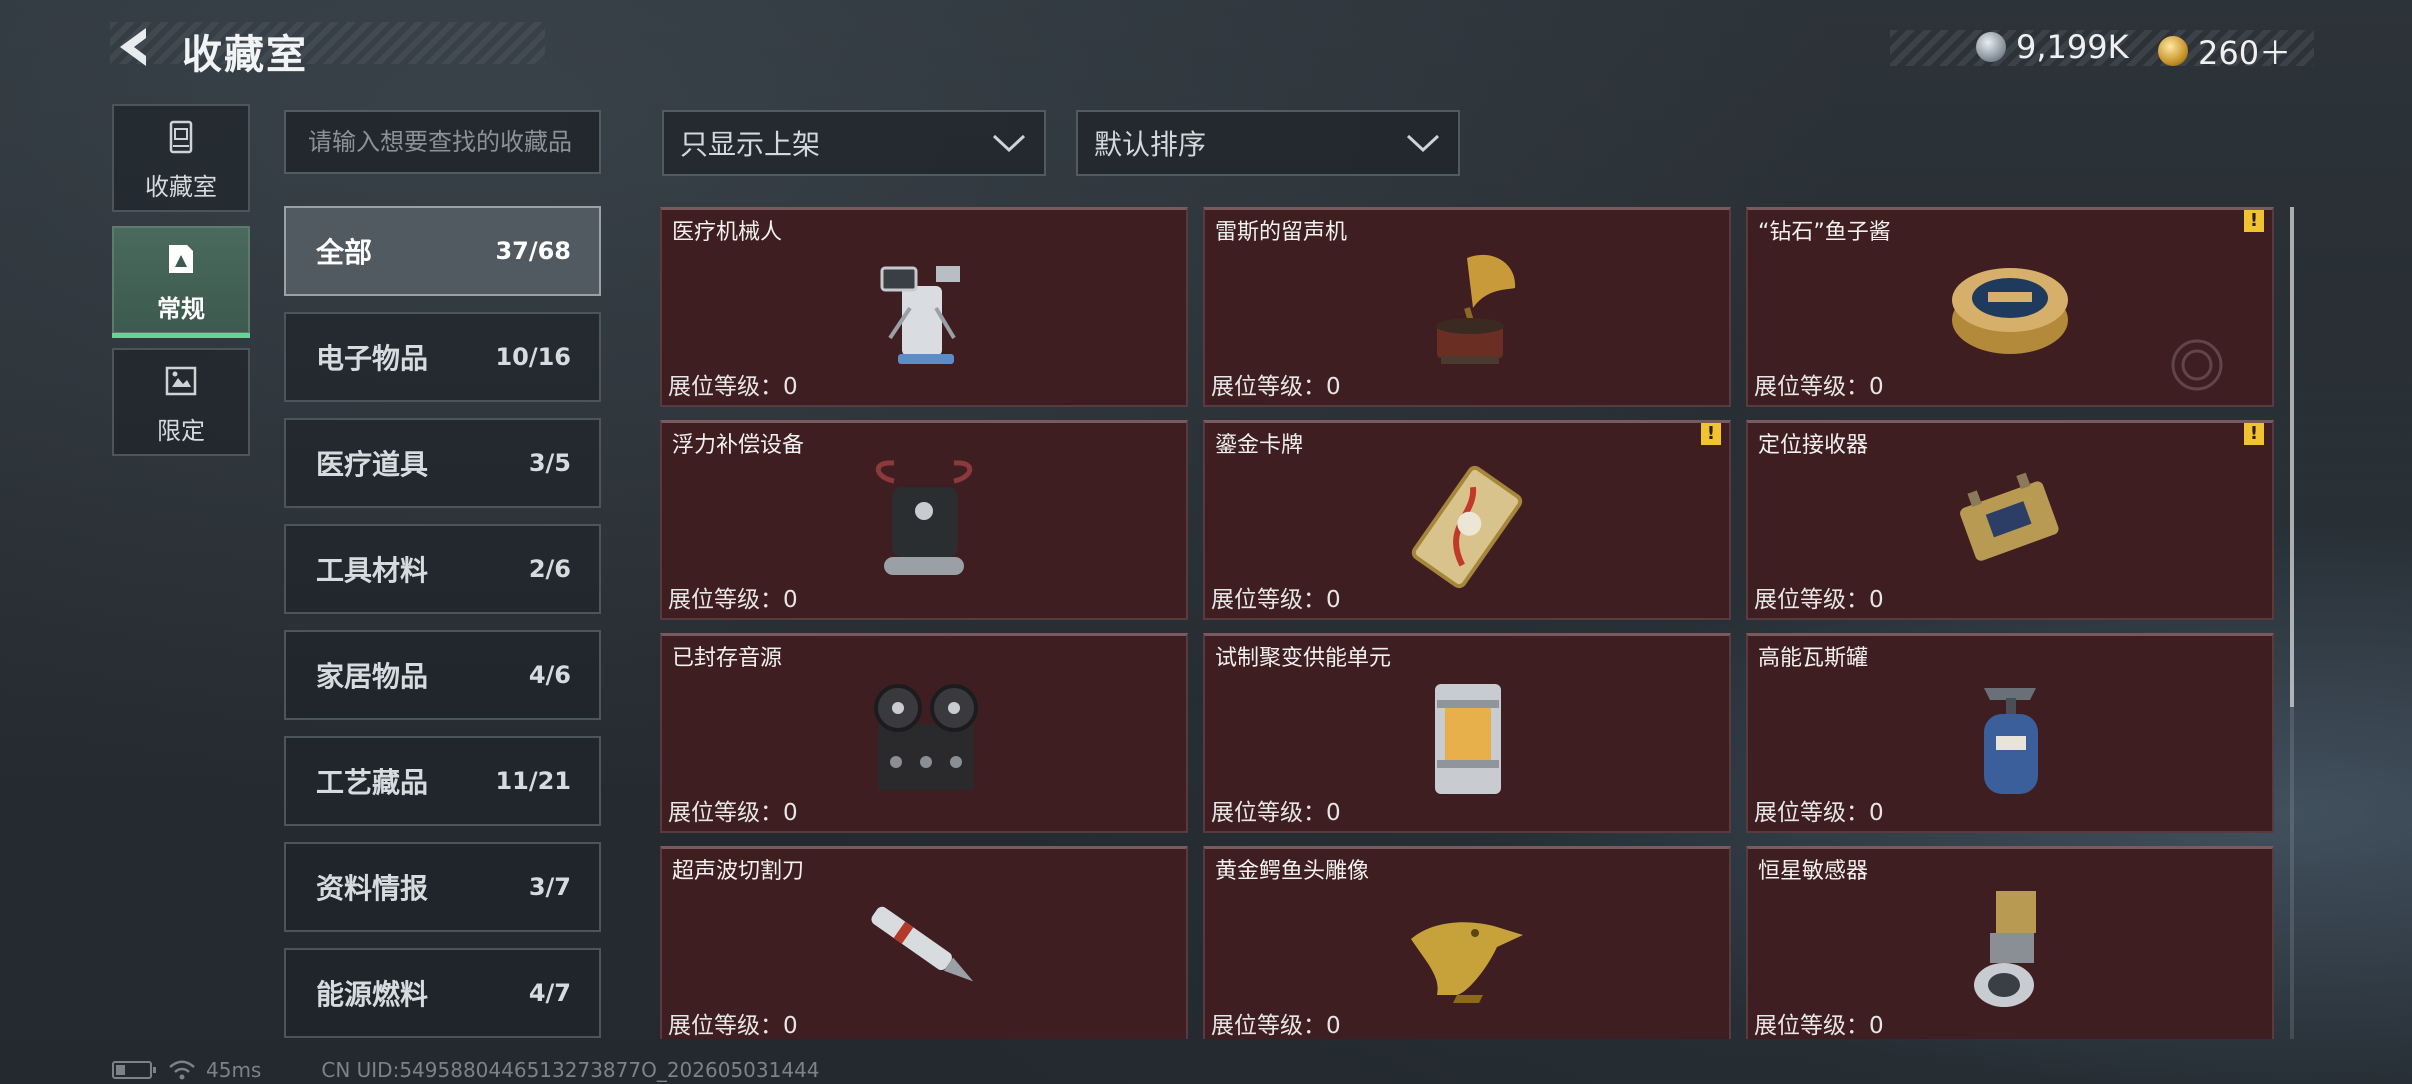 This screenshot has width=2412, height=1084. Describe the element at coordinates (738, 871) in the screenshot. I see `item-title: 超声波切割刀` at that location.